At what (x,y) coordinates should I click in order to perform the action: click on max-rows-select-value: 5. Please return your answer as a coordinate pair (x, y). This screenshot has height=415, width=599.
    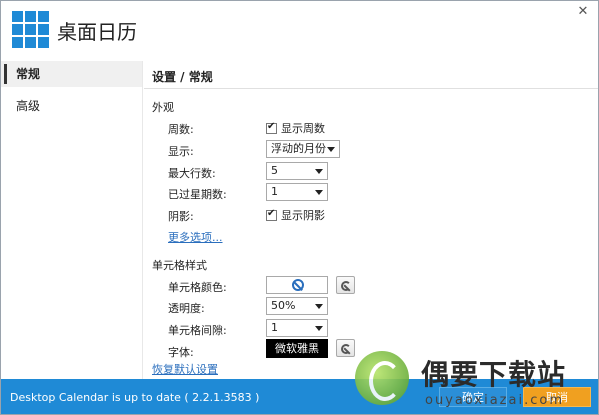
    Looking at the image, I should click on (274, 170).